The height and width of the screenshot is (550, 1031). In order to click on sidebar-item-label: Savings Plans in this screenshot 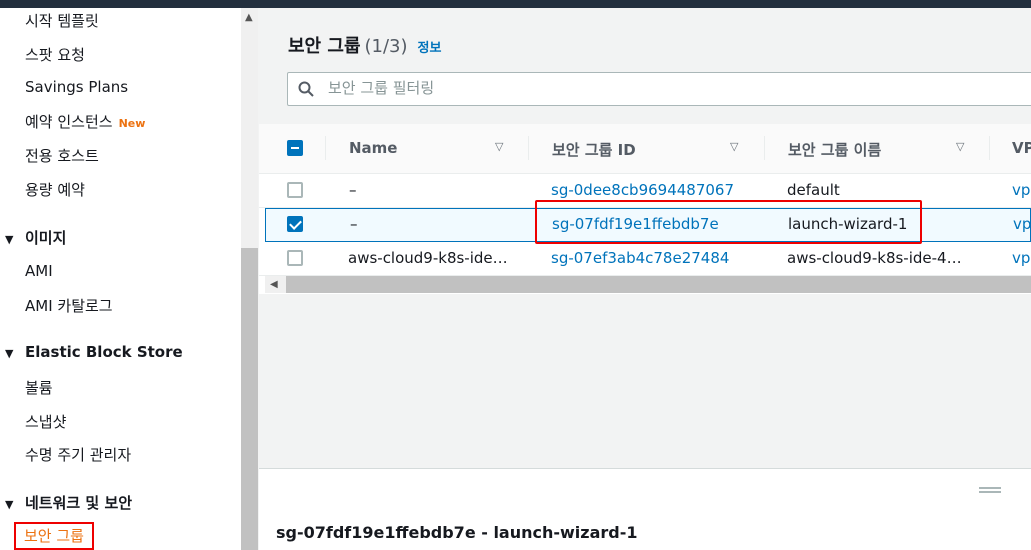, I will do `click(77, 87)`.